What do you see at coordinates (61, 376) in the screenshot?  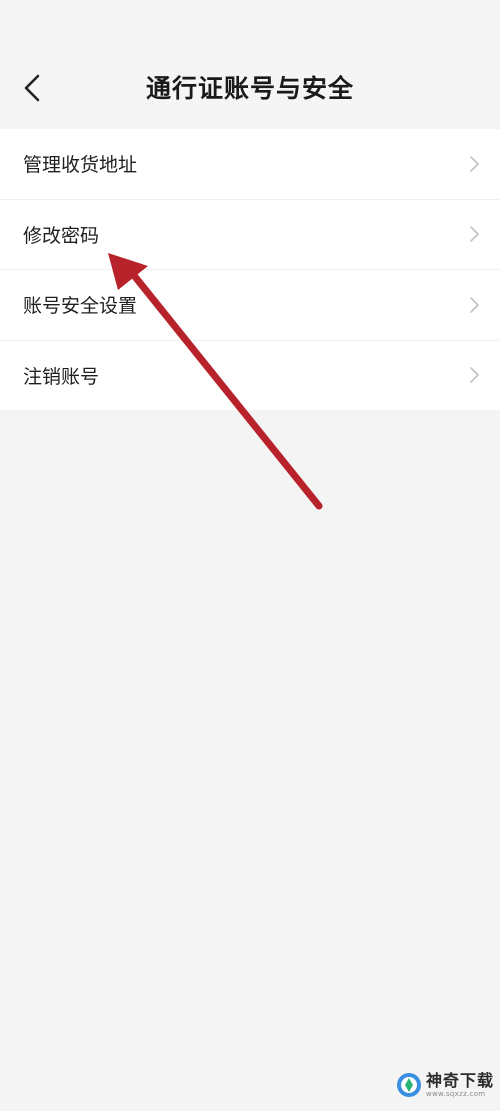 I see `menu-item-label: 注销账号` at bounding box center [61, 376].